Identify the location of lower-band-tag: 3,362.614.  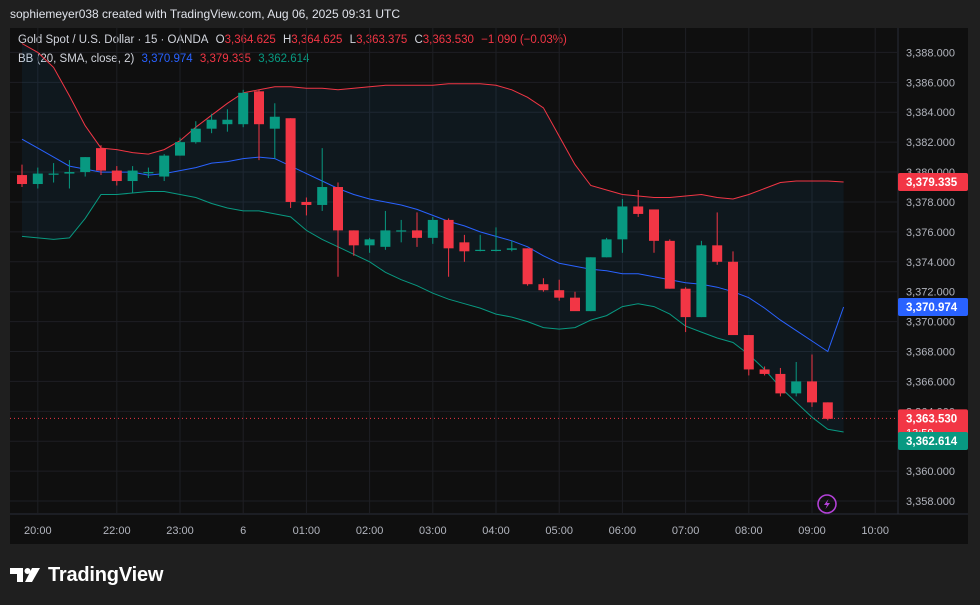
(932, 442).